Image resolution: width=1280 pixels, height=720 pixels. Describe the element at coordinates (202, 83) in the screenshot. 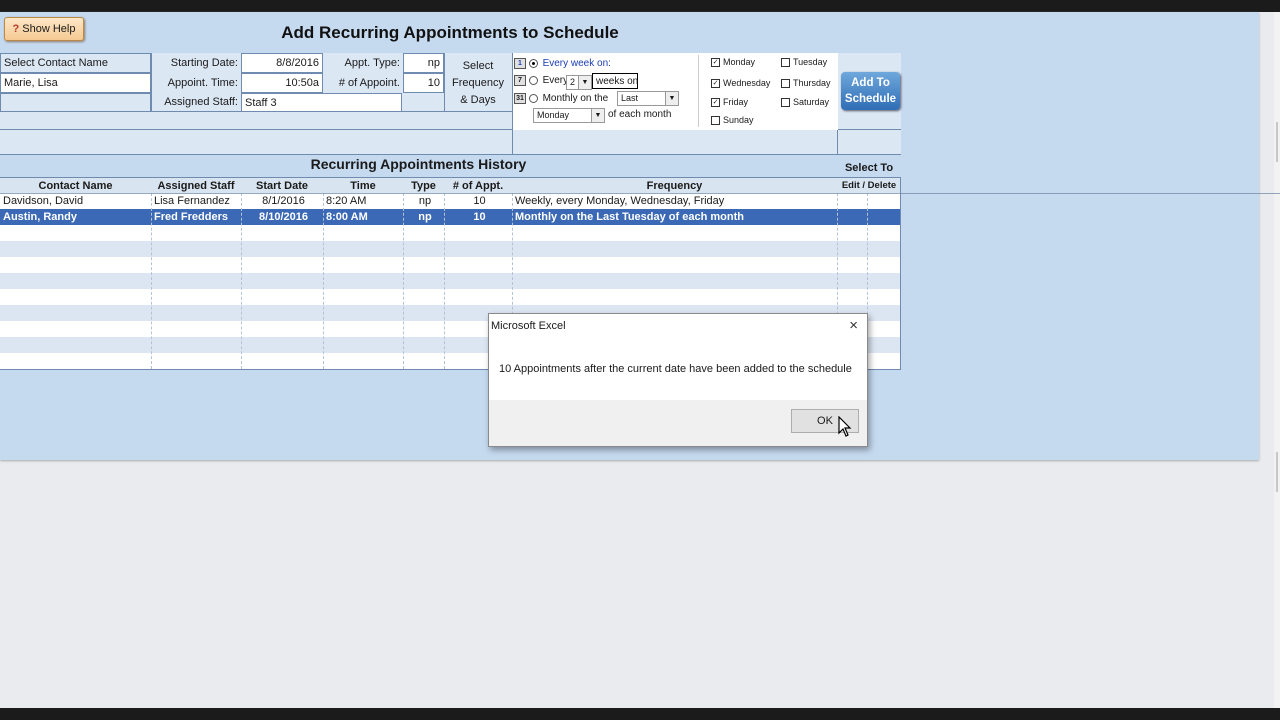

I see `appt-time-label: Appoint. Time:` at that location.